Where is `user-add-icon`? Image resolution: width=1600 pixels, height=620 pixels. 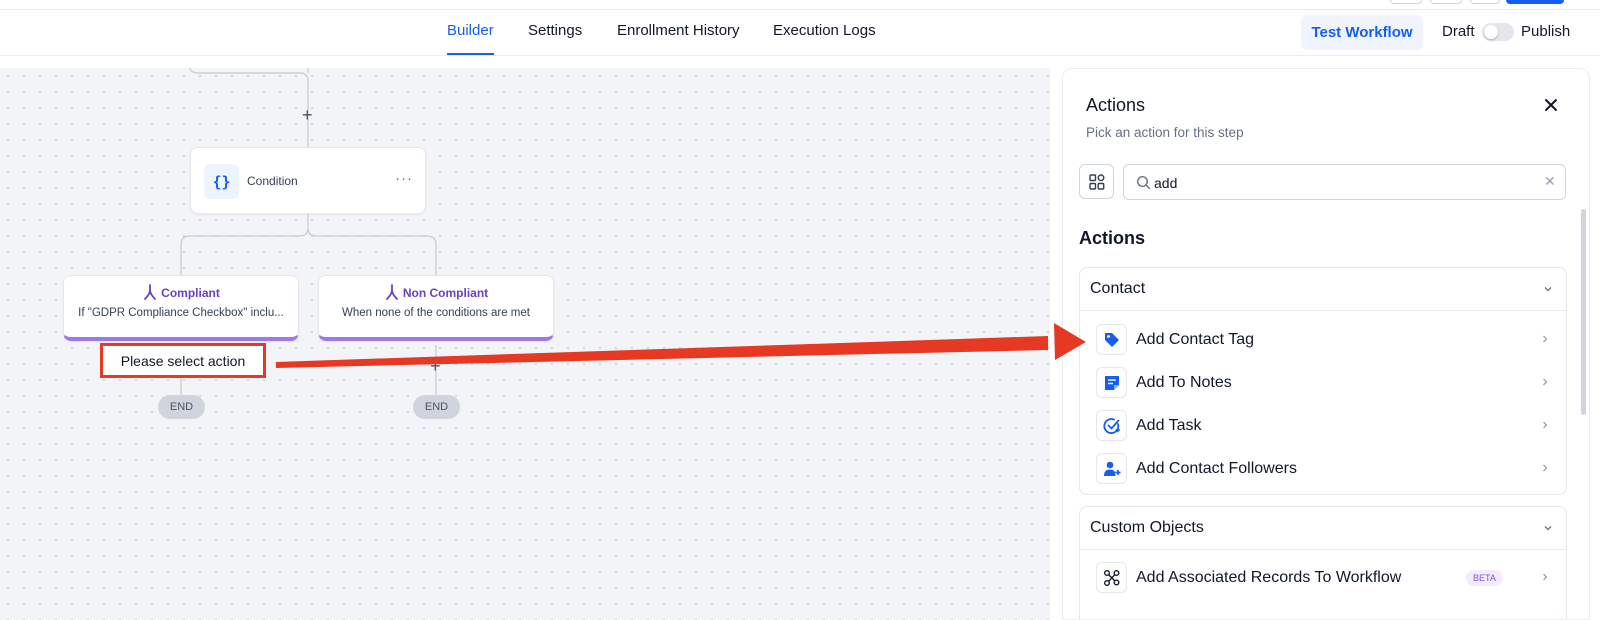 user-add-icon is located at coordinates (1111, 468).